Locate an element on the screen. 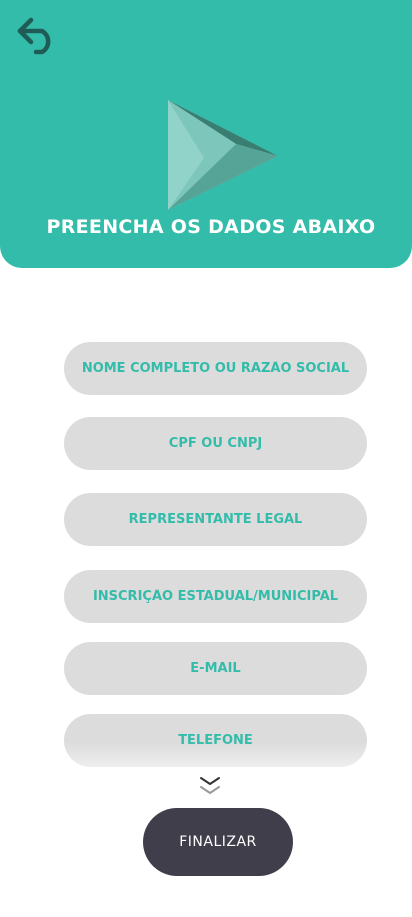 The width and height of the screenshot is (412, 917). undo-arrow-icon is located at coordinates (34, 36).